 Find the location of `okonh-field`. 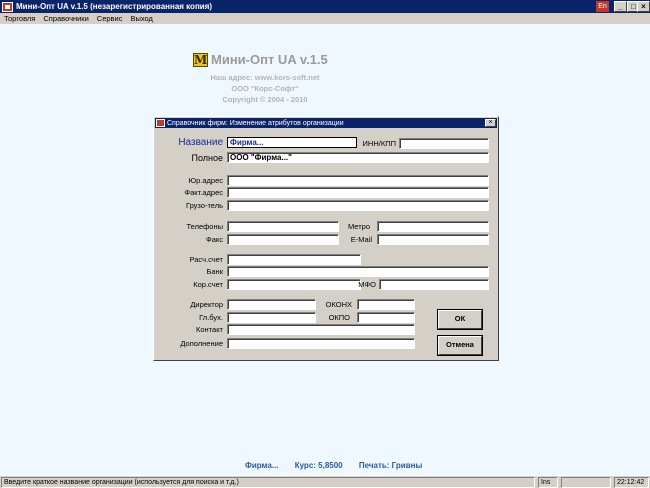

okonh-field is located at coordinates (386, 304).